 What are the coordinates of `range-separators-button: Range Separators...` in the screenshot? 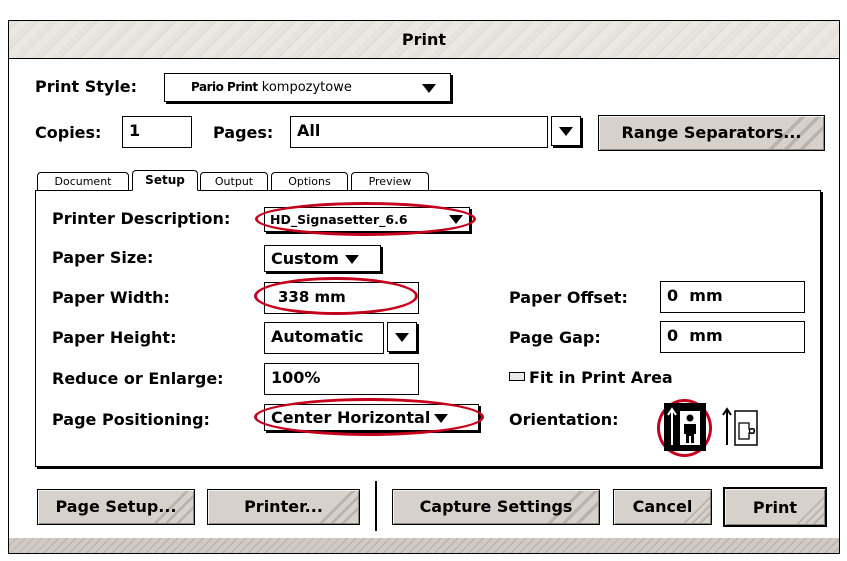 It's located at (711, 133).